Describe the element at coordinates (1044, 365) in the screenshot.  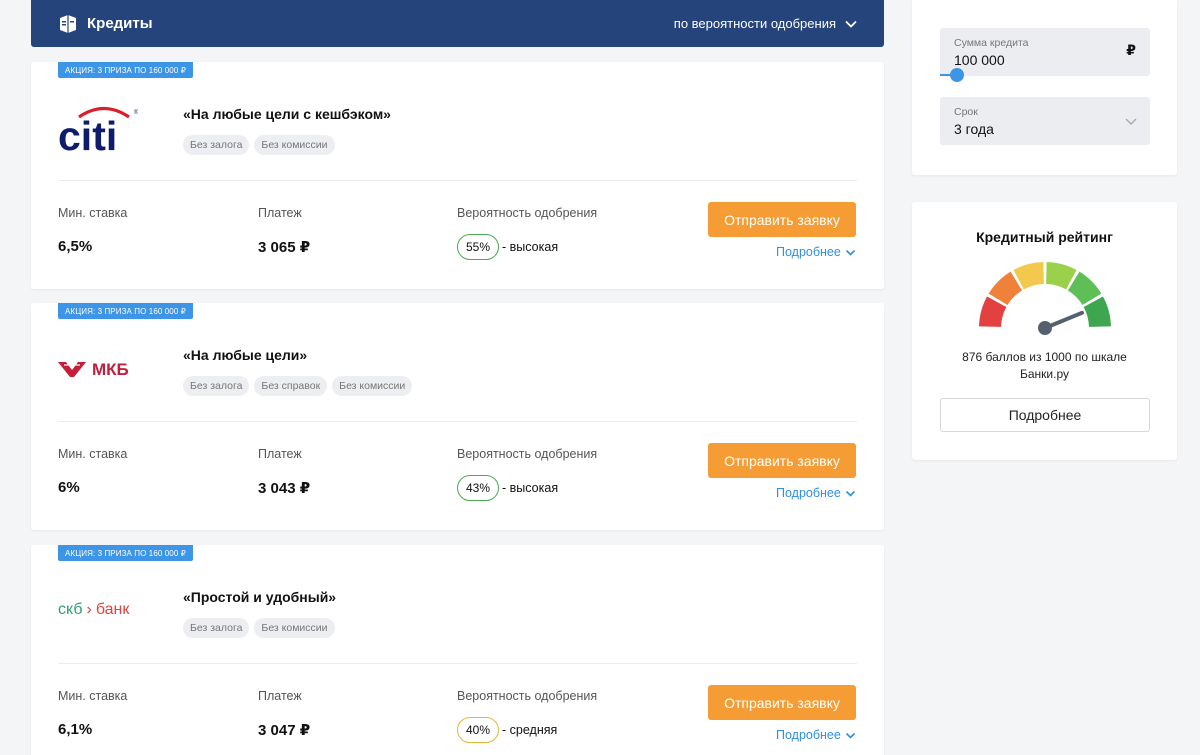
I see `rating-score-text: 876 баллов из 1000 по шкале Банки.ру` at that location.